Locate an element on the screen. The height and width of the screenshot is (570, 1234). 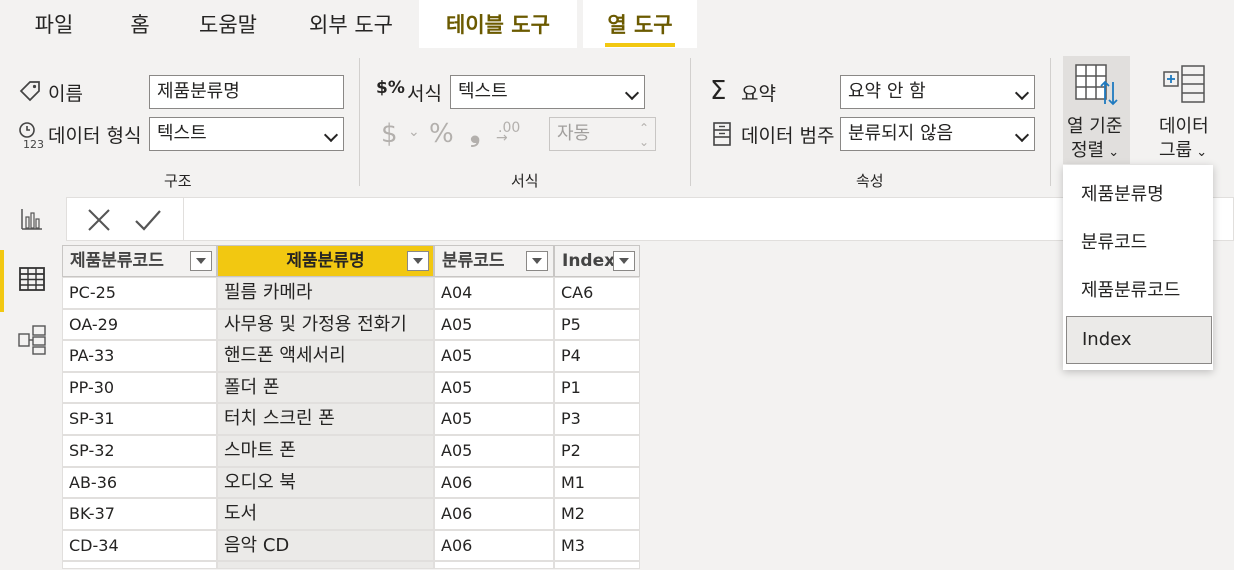
cell-category-code: A04 is located at coordinates (494, 293).